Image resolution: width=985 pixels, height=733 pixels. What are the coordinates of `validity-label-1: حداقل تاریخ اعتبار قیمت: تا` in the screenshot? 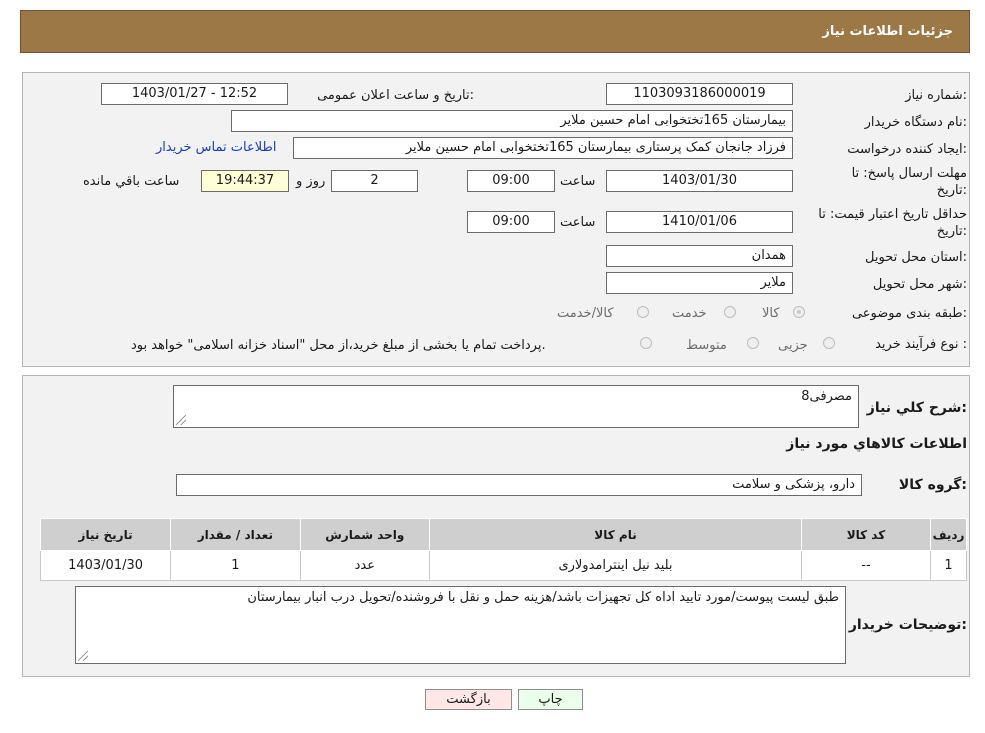 It's located at (892, 214).